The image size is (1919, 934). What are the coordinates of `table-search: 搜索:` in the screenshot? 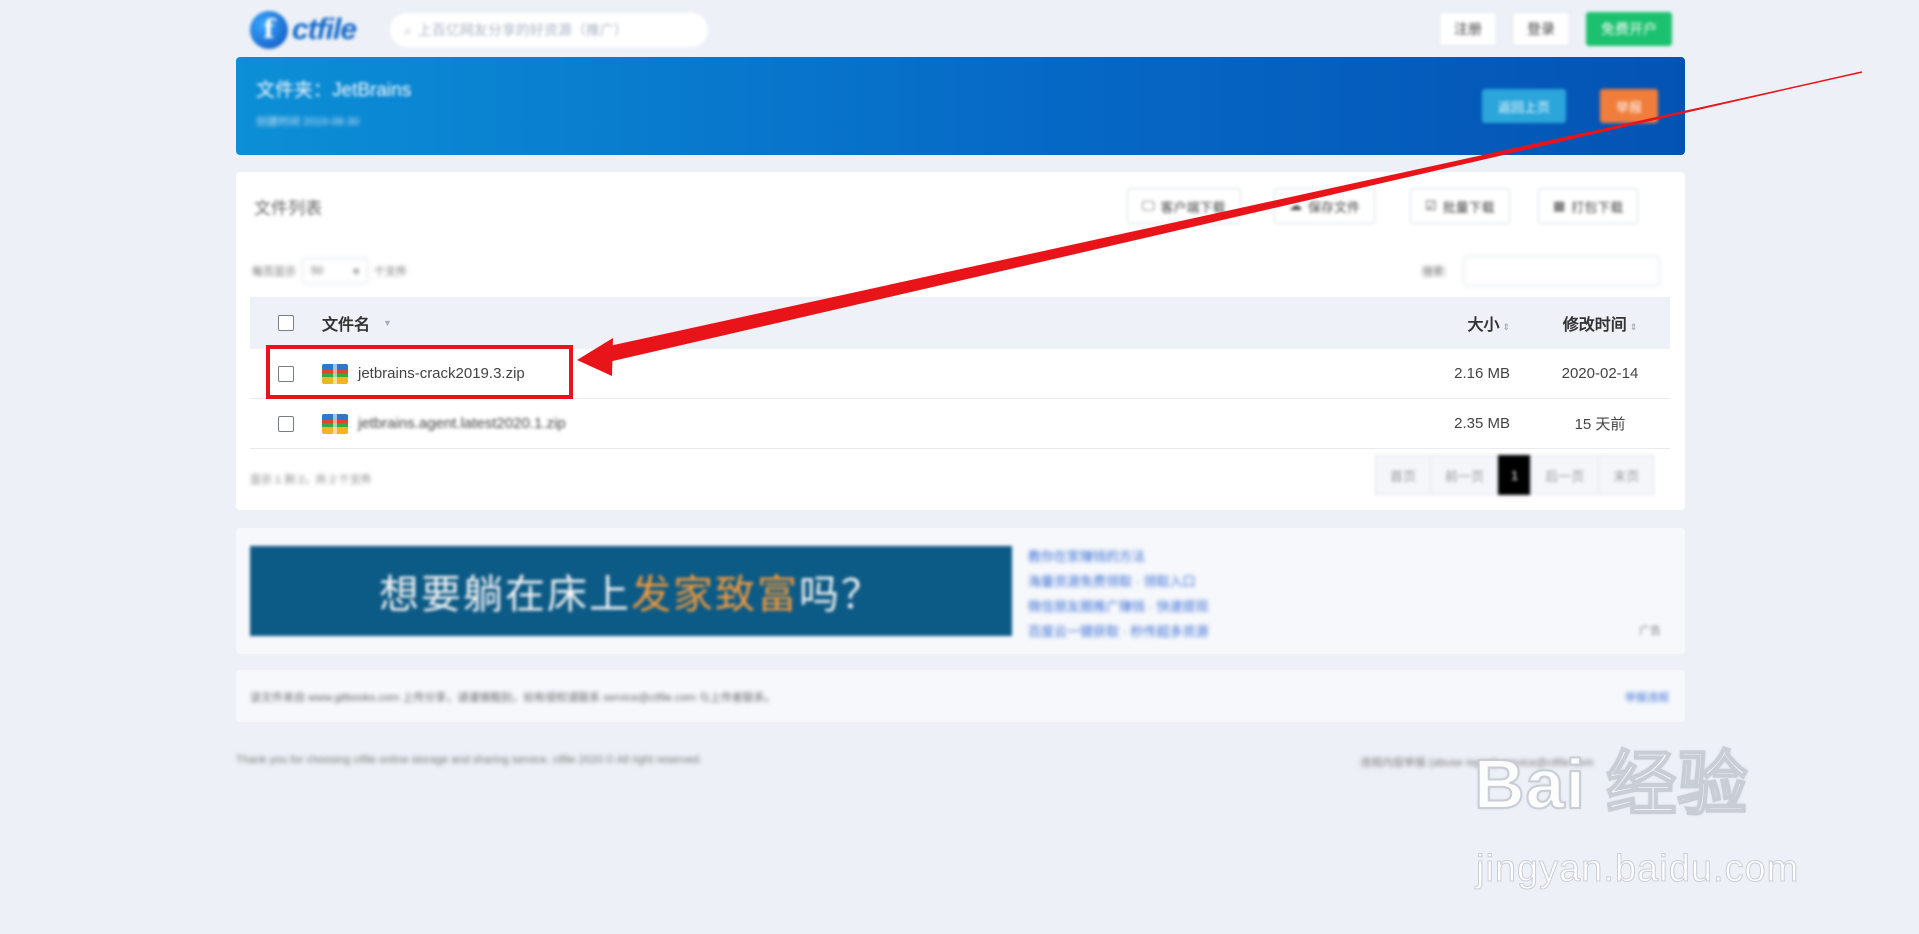 It's located at (1541, 271).